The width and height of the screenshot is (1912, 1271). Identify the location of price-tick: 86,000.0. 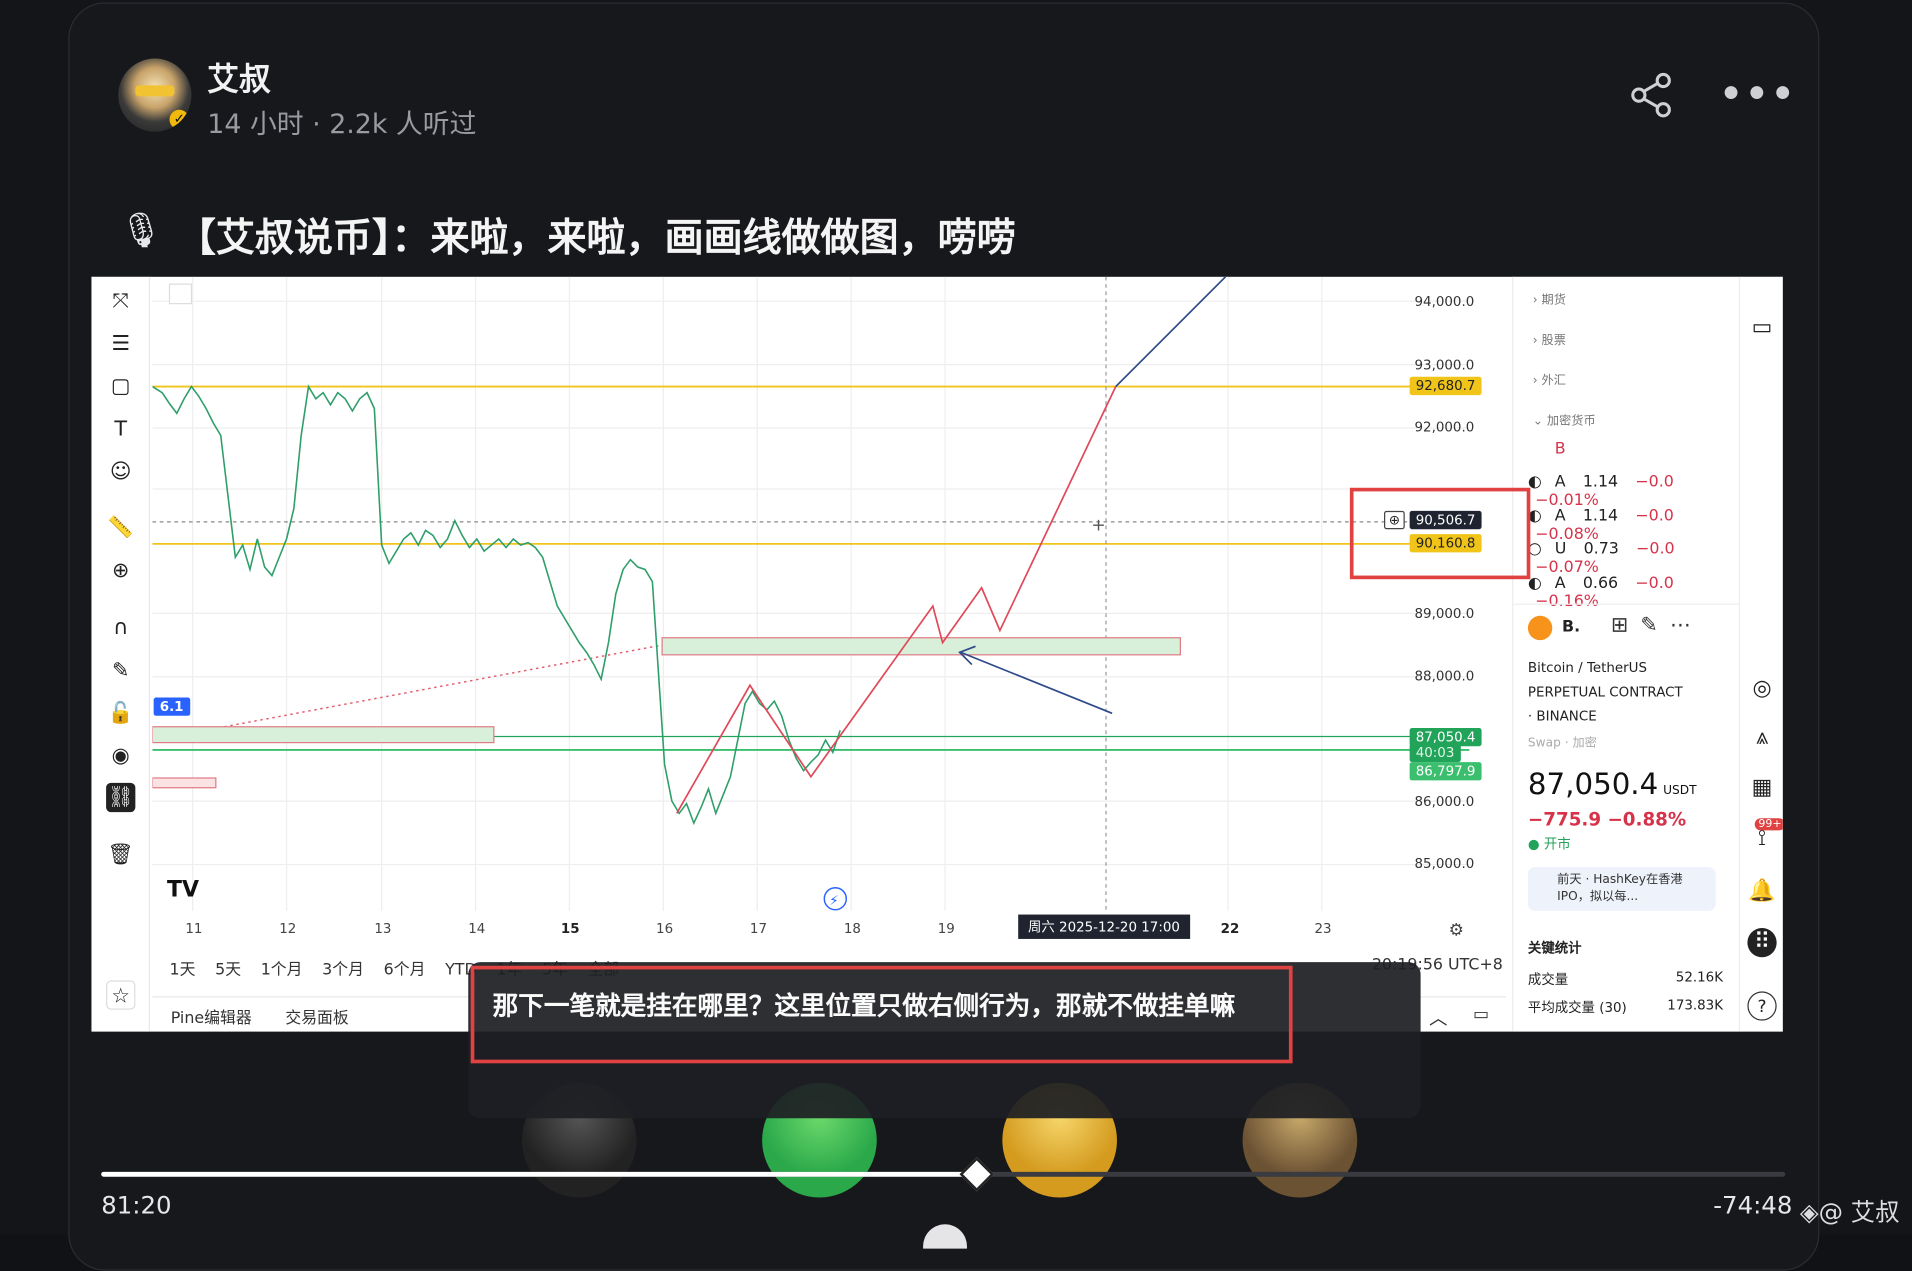
(1445, 802).